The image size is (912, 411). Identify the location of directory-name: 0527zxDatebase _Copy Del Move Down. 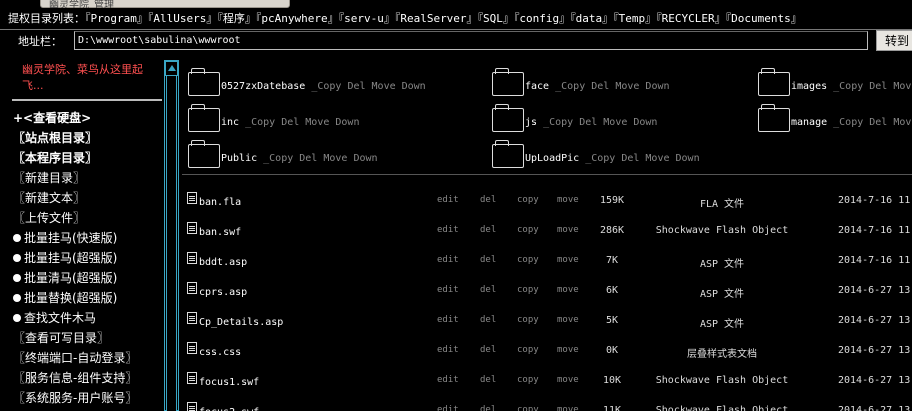
(323, 86).